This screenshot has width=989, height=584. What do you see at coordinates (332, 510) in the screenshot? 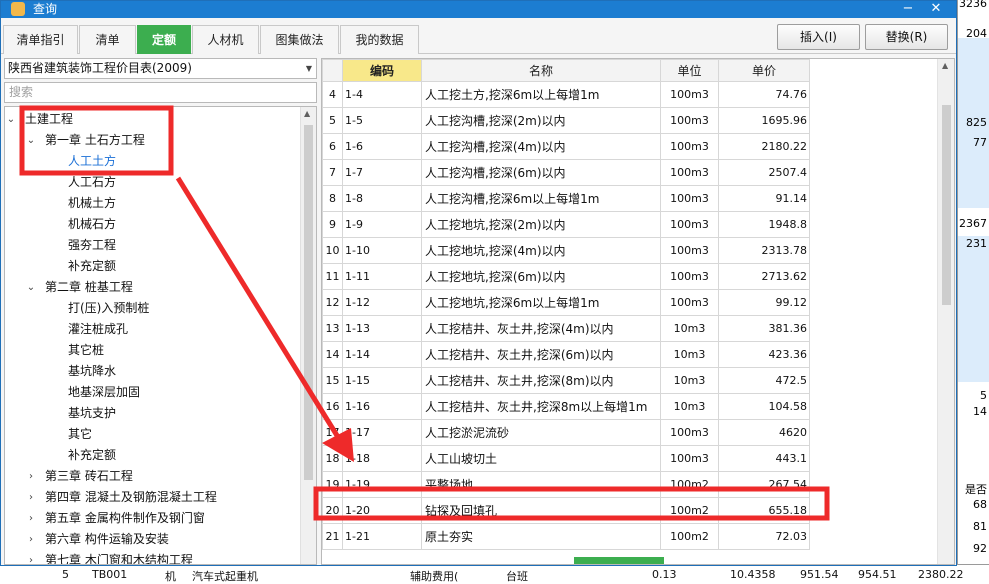
I see `row-number: 20` at bounding box center [332, 510].